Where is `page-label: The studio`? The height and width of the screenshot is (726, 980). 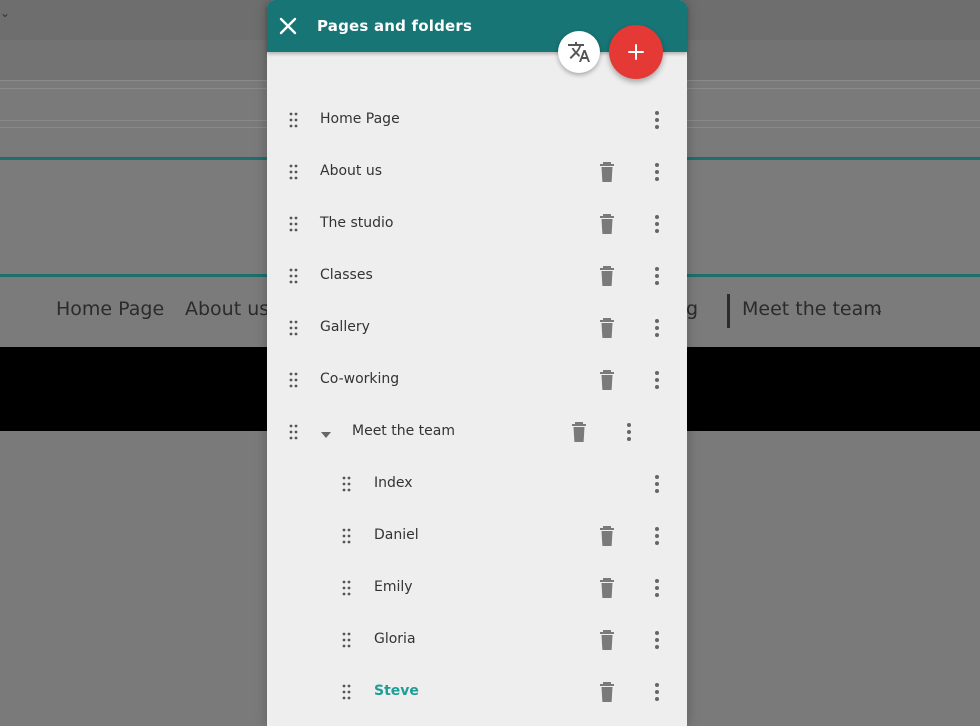
page-label: The studio is located at coordinates (357, 223).